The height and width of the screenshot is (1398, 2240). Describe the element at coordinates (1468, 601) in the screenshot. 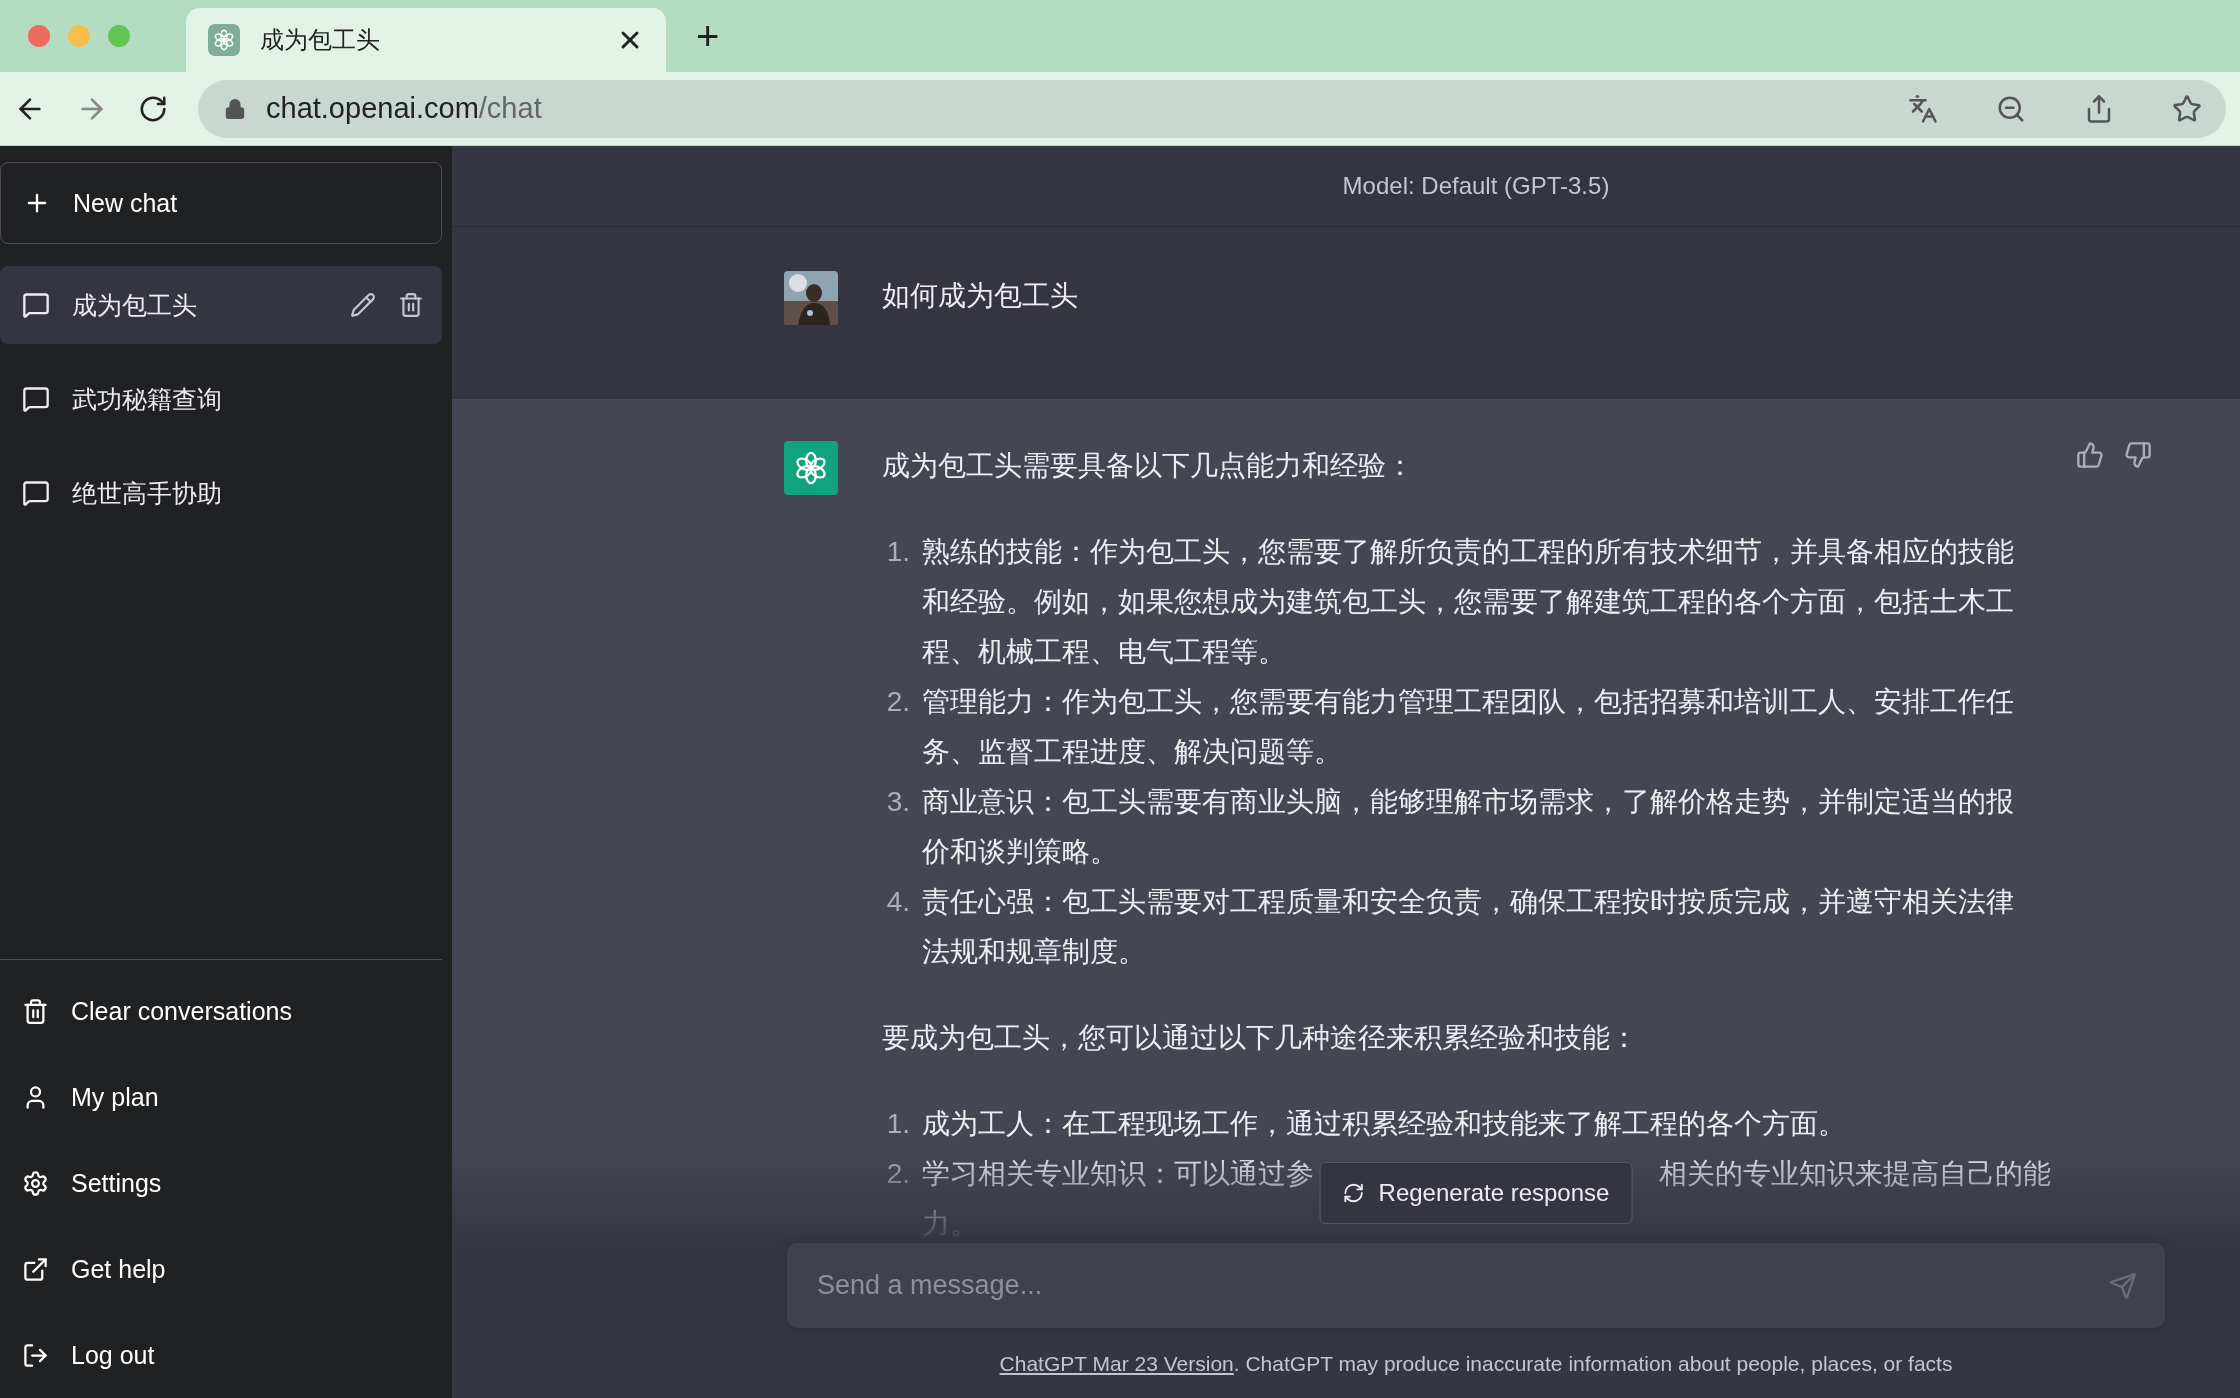

I see `list-item-text: 熟练的技能：作为包工头，您需要了解所负责的工程的所有技术细节，并具备相应的技能和经验。例如，如果您想成为建筑包工头，您需要了解建筑工程的各个方面，包括土木工程、机械工程、电气工程等。` at that location.